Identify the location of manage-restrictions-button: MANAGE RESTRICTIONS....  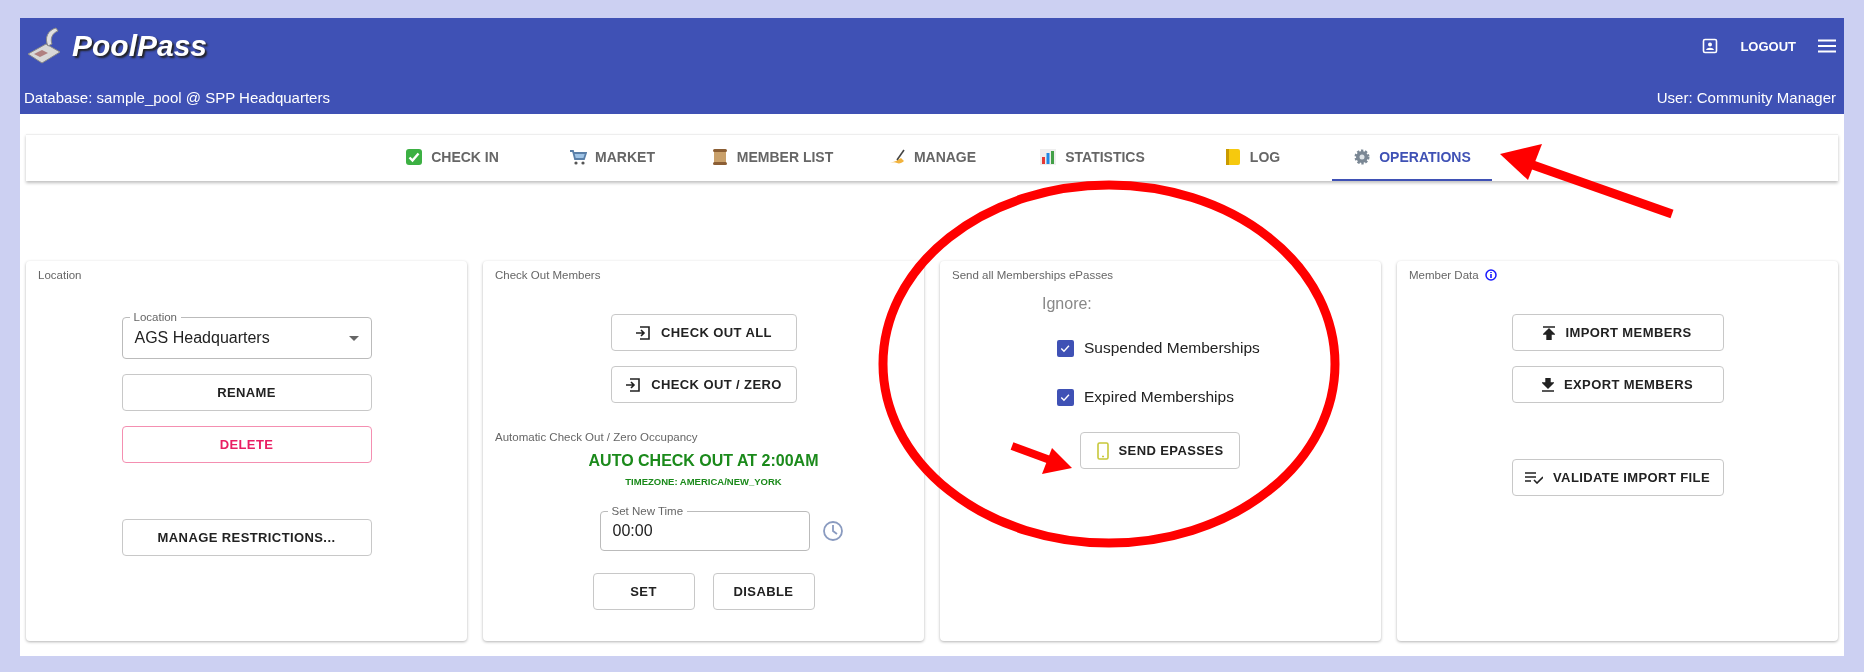
(246, 537).